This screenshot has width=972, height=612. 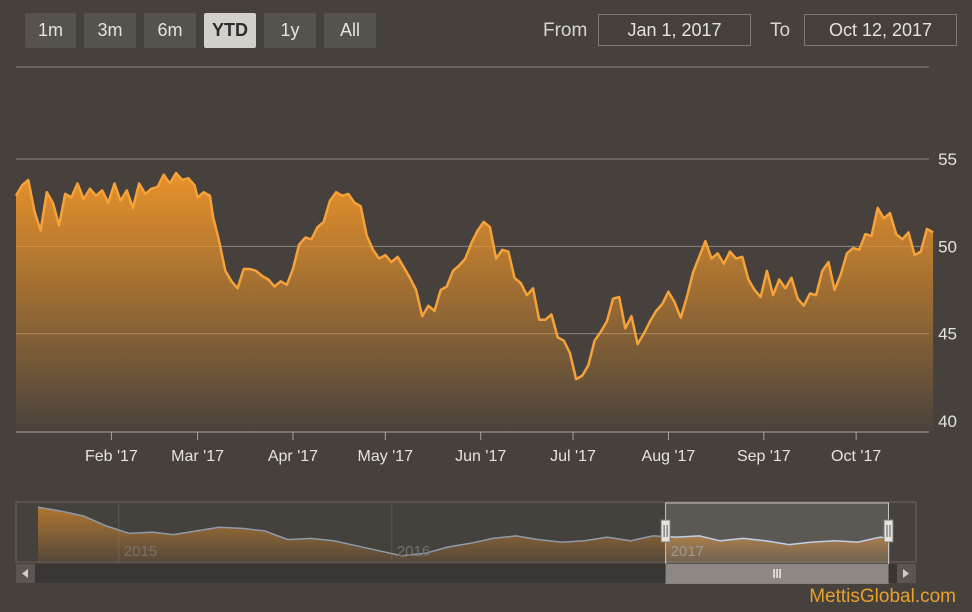 What do you see at coordinates (687, 551) in the screenshot?
I see `navigator-year-label: 2017` at bounding box center [687, 551].